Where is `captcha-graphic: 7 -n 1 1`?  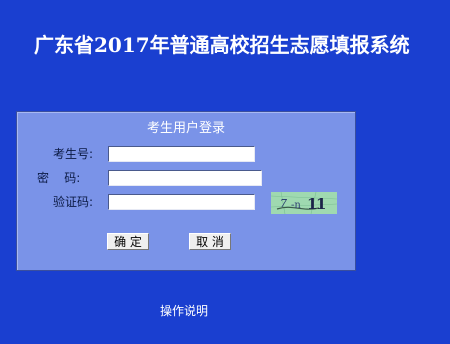 captcha-graphic: 7 -n 1 1 is located at coordinates (304, 203).